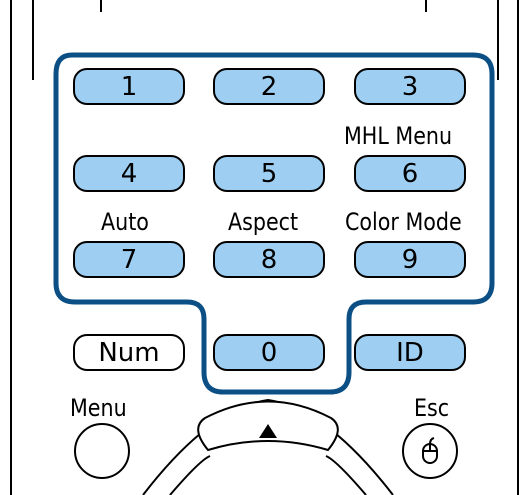  I want to click on direction-pad, so click(268, 446).